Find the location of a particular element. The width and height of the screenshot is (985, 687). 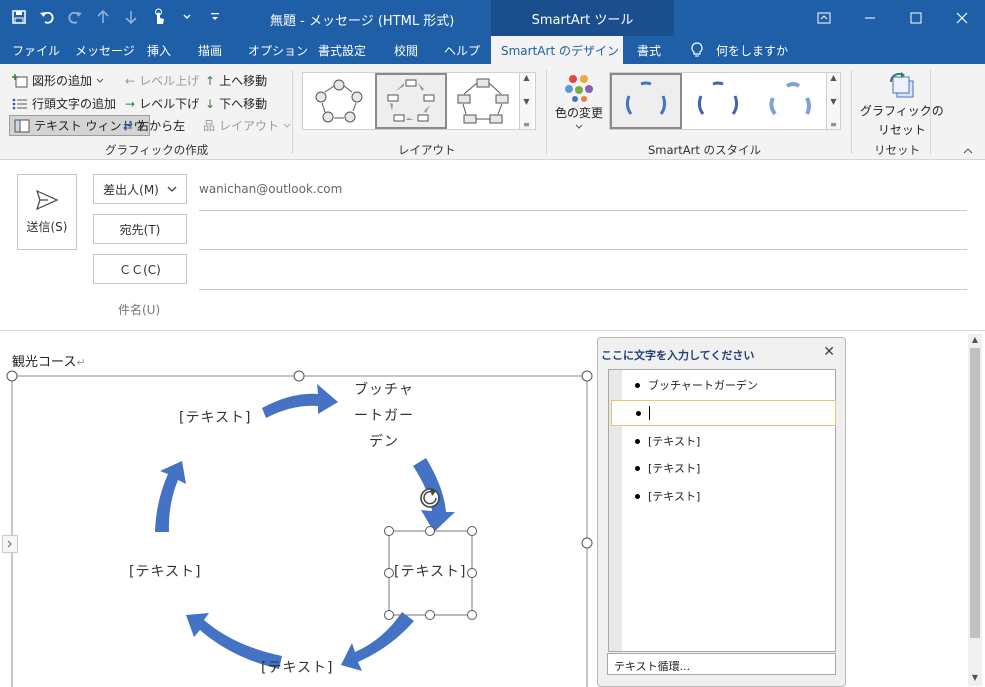

bullet-icon is located at coordinates (637, 441).